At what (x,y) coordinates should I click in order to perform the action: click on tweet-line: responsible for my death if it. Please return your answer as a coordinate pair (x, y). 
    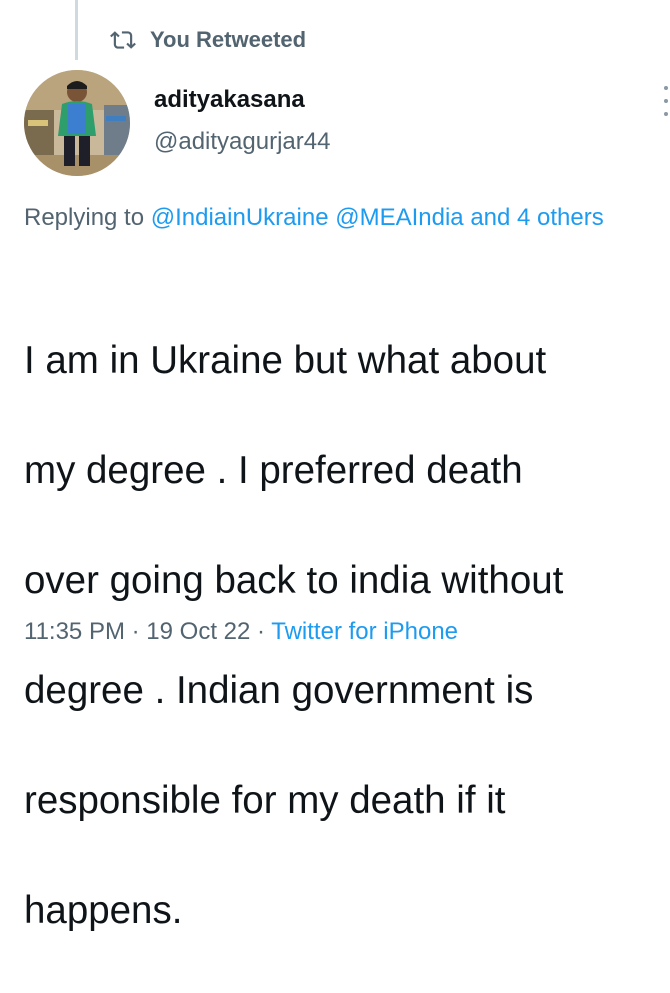
    Looking at the image, I should click on (265, 800).